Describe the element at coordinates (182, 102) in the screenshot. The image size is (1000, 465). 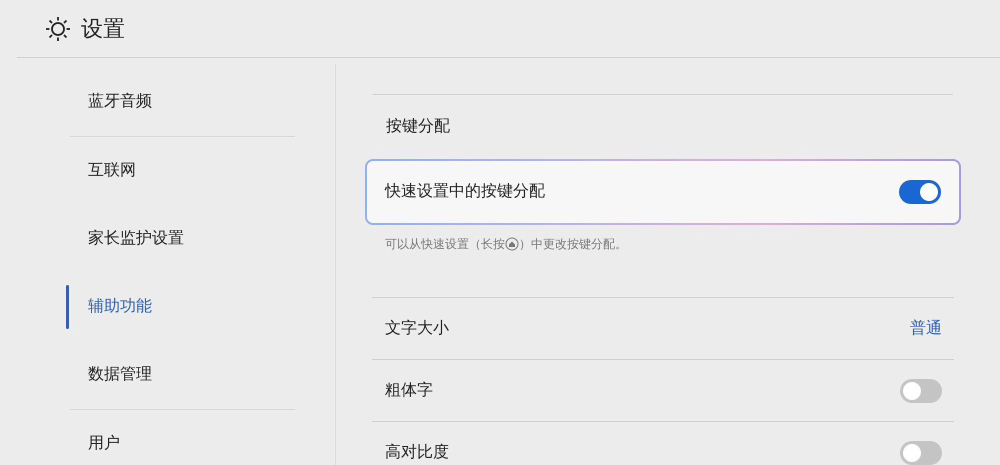
I see `sidebar-item: 蓝牙音频` at that location.